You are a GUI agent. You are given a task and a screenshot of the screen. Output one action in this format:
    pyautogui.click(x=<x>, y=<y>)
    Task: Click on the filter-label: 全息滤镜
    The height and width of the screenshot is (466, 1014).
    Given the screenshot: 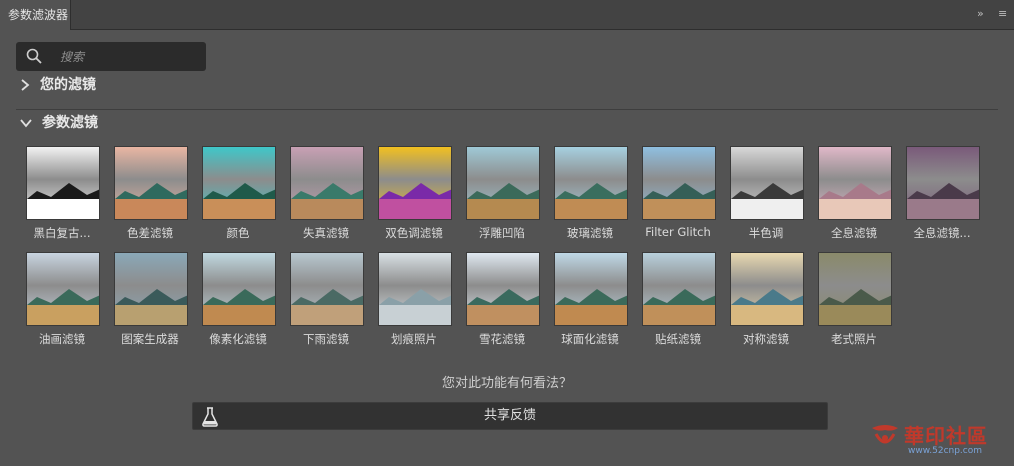 What is the action you would take?
    pyautogui.click(x=854, y=233)
    